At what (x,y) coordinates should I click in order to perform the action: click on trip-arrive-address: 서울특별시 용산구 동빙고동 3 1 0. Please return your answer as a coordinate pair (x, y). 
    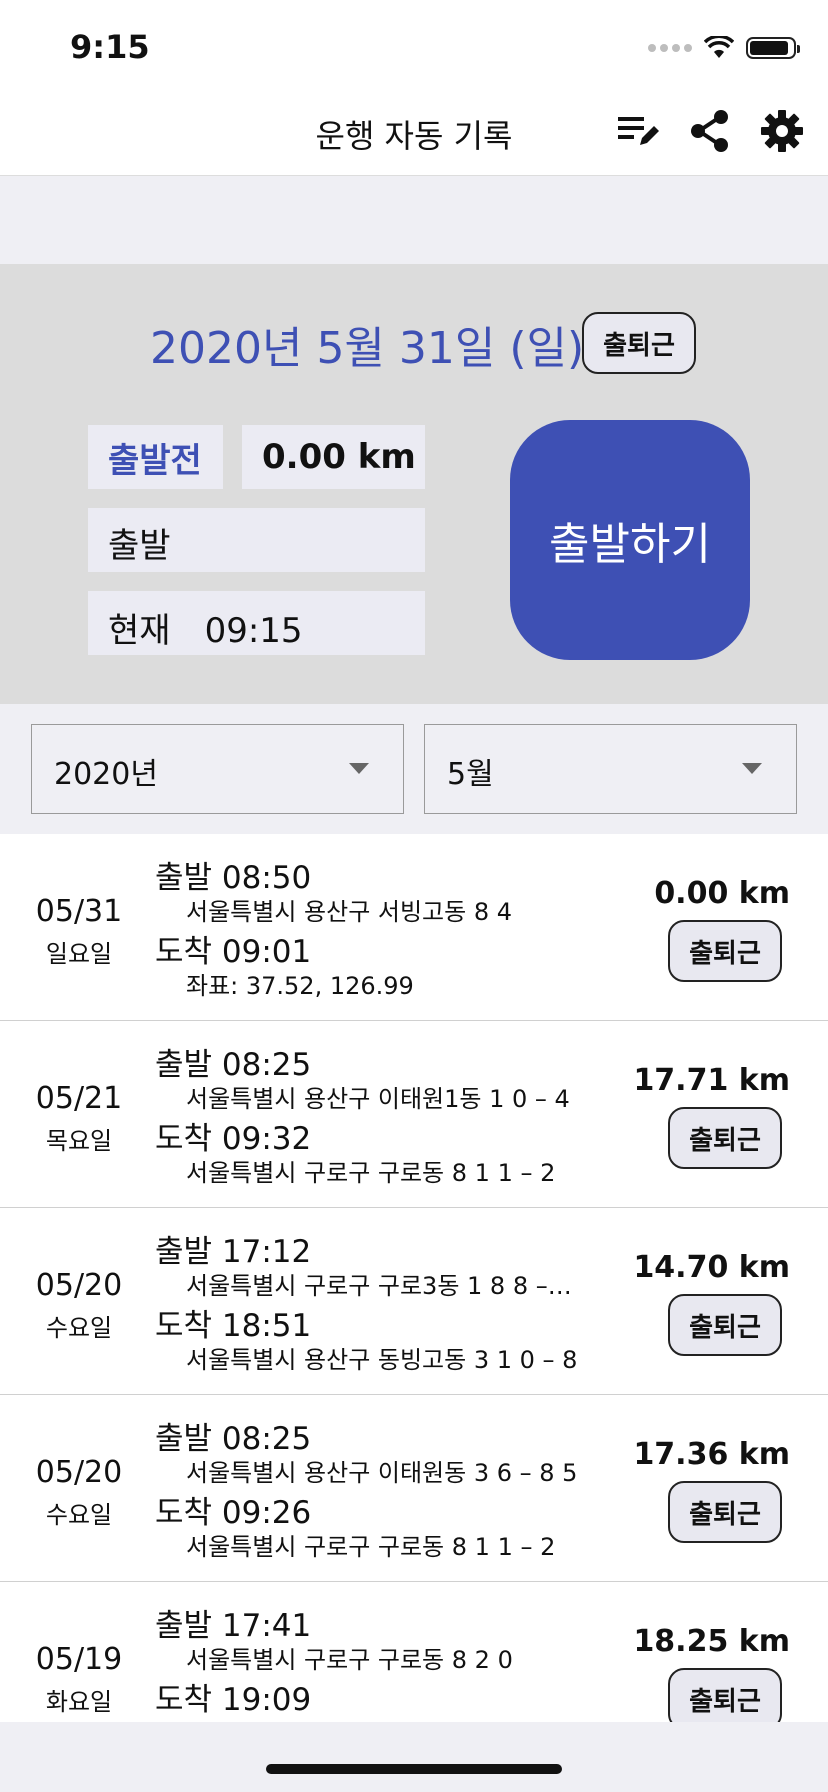
    Looking at the image, I should click on (360, 1718).